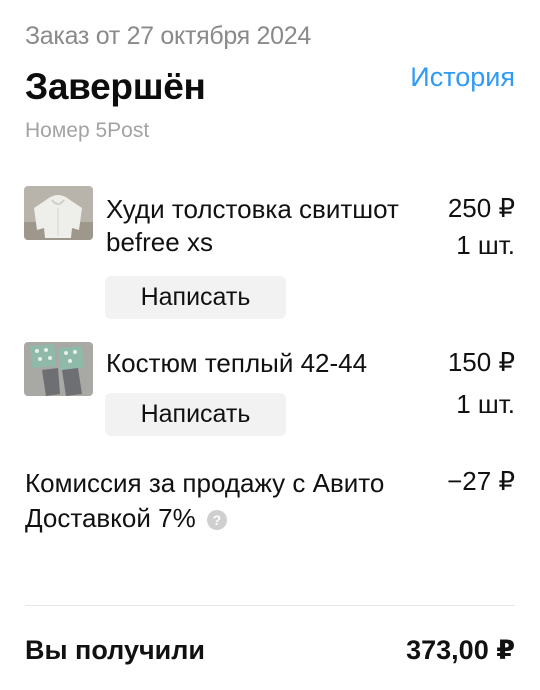  What do you see at coordinates (205, 500) in the screenshot?
I see `commission-label: Комиссия за продажу с Авито Доставкой 7%` at bounding box center [205, 500].